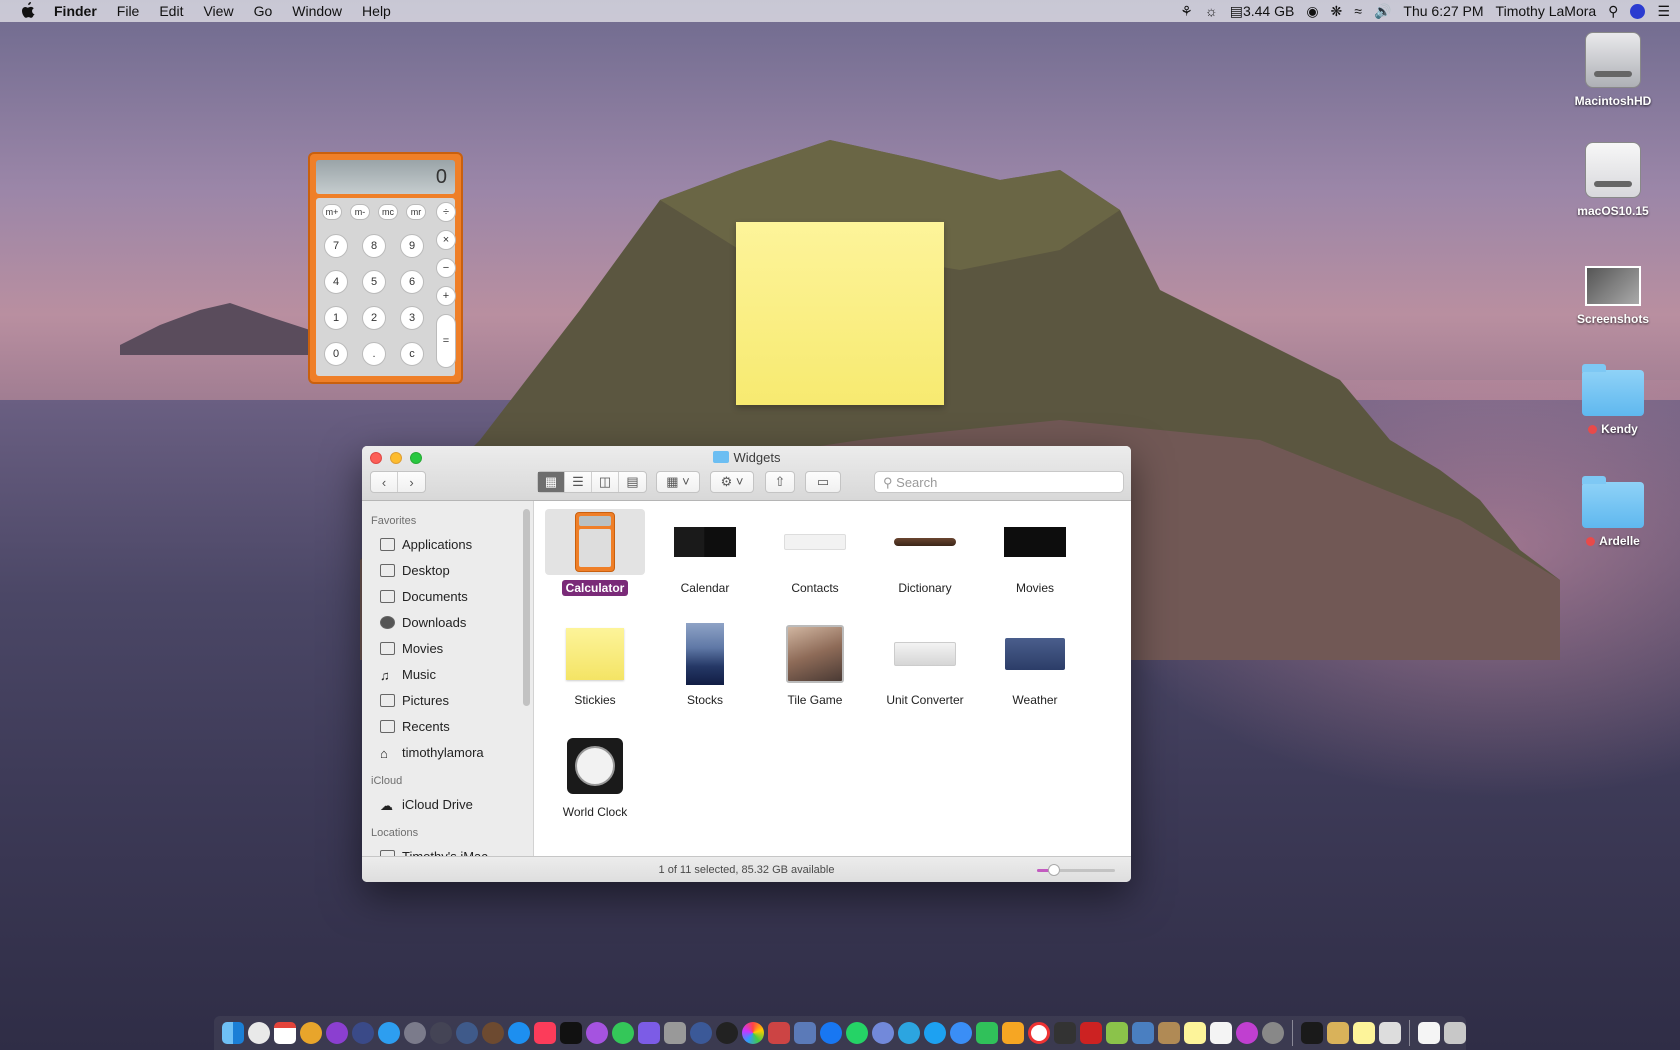 Image resolution: width=1680 pixels, height=1050 pixels. I want to click on finder-dock-icon, so click(233, 1033).